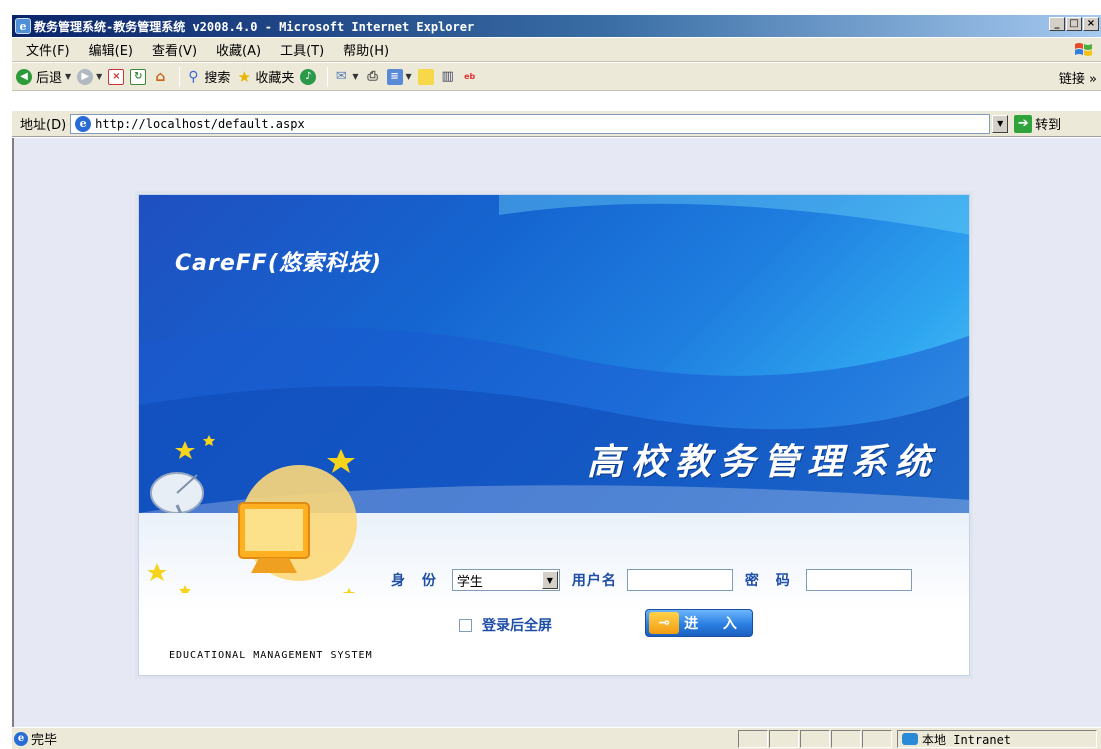 The height and width of the screenshot is (749, 1101). I want to click on media-button: ♪, so click(308, 76).